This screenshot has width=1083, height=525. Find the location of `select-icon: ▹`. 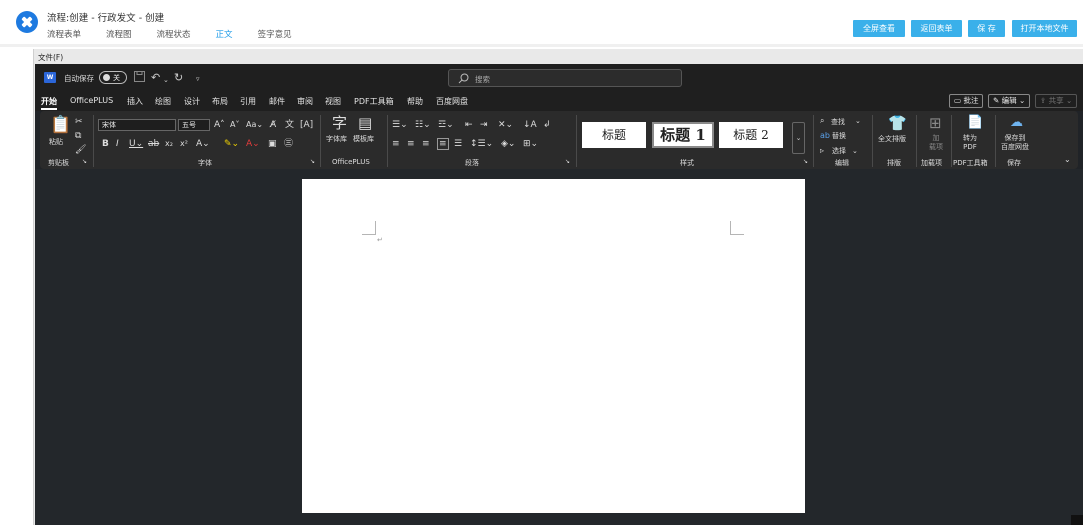

select-icon: ▹ is located at coordinates (822, 151).